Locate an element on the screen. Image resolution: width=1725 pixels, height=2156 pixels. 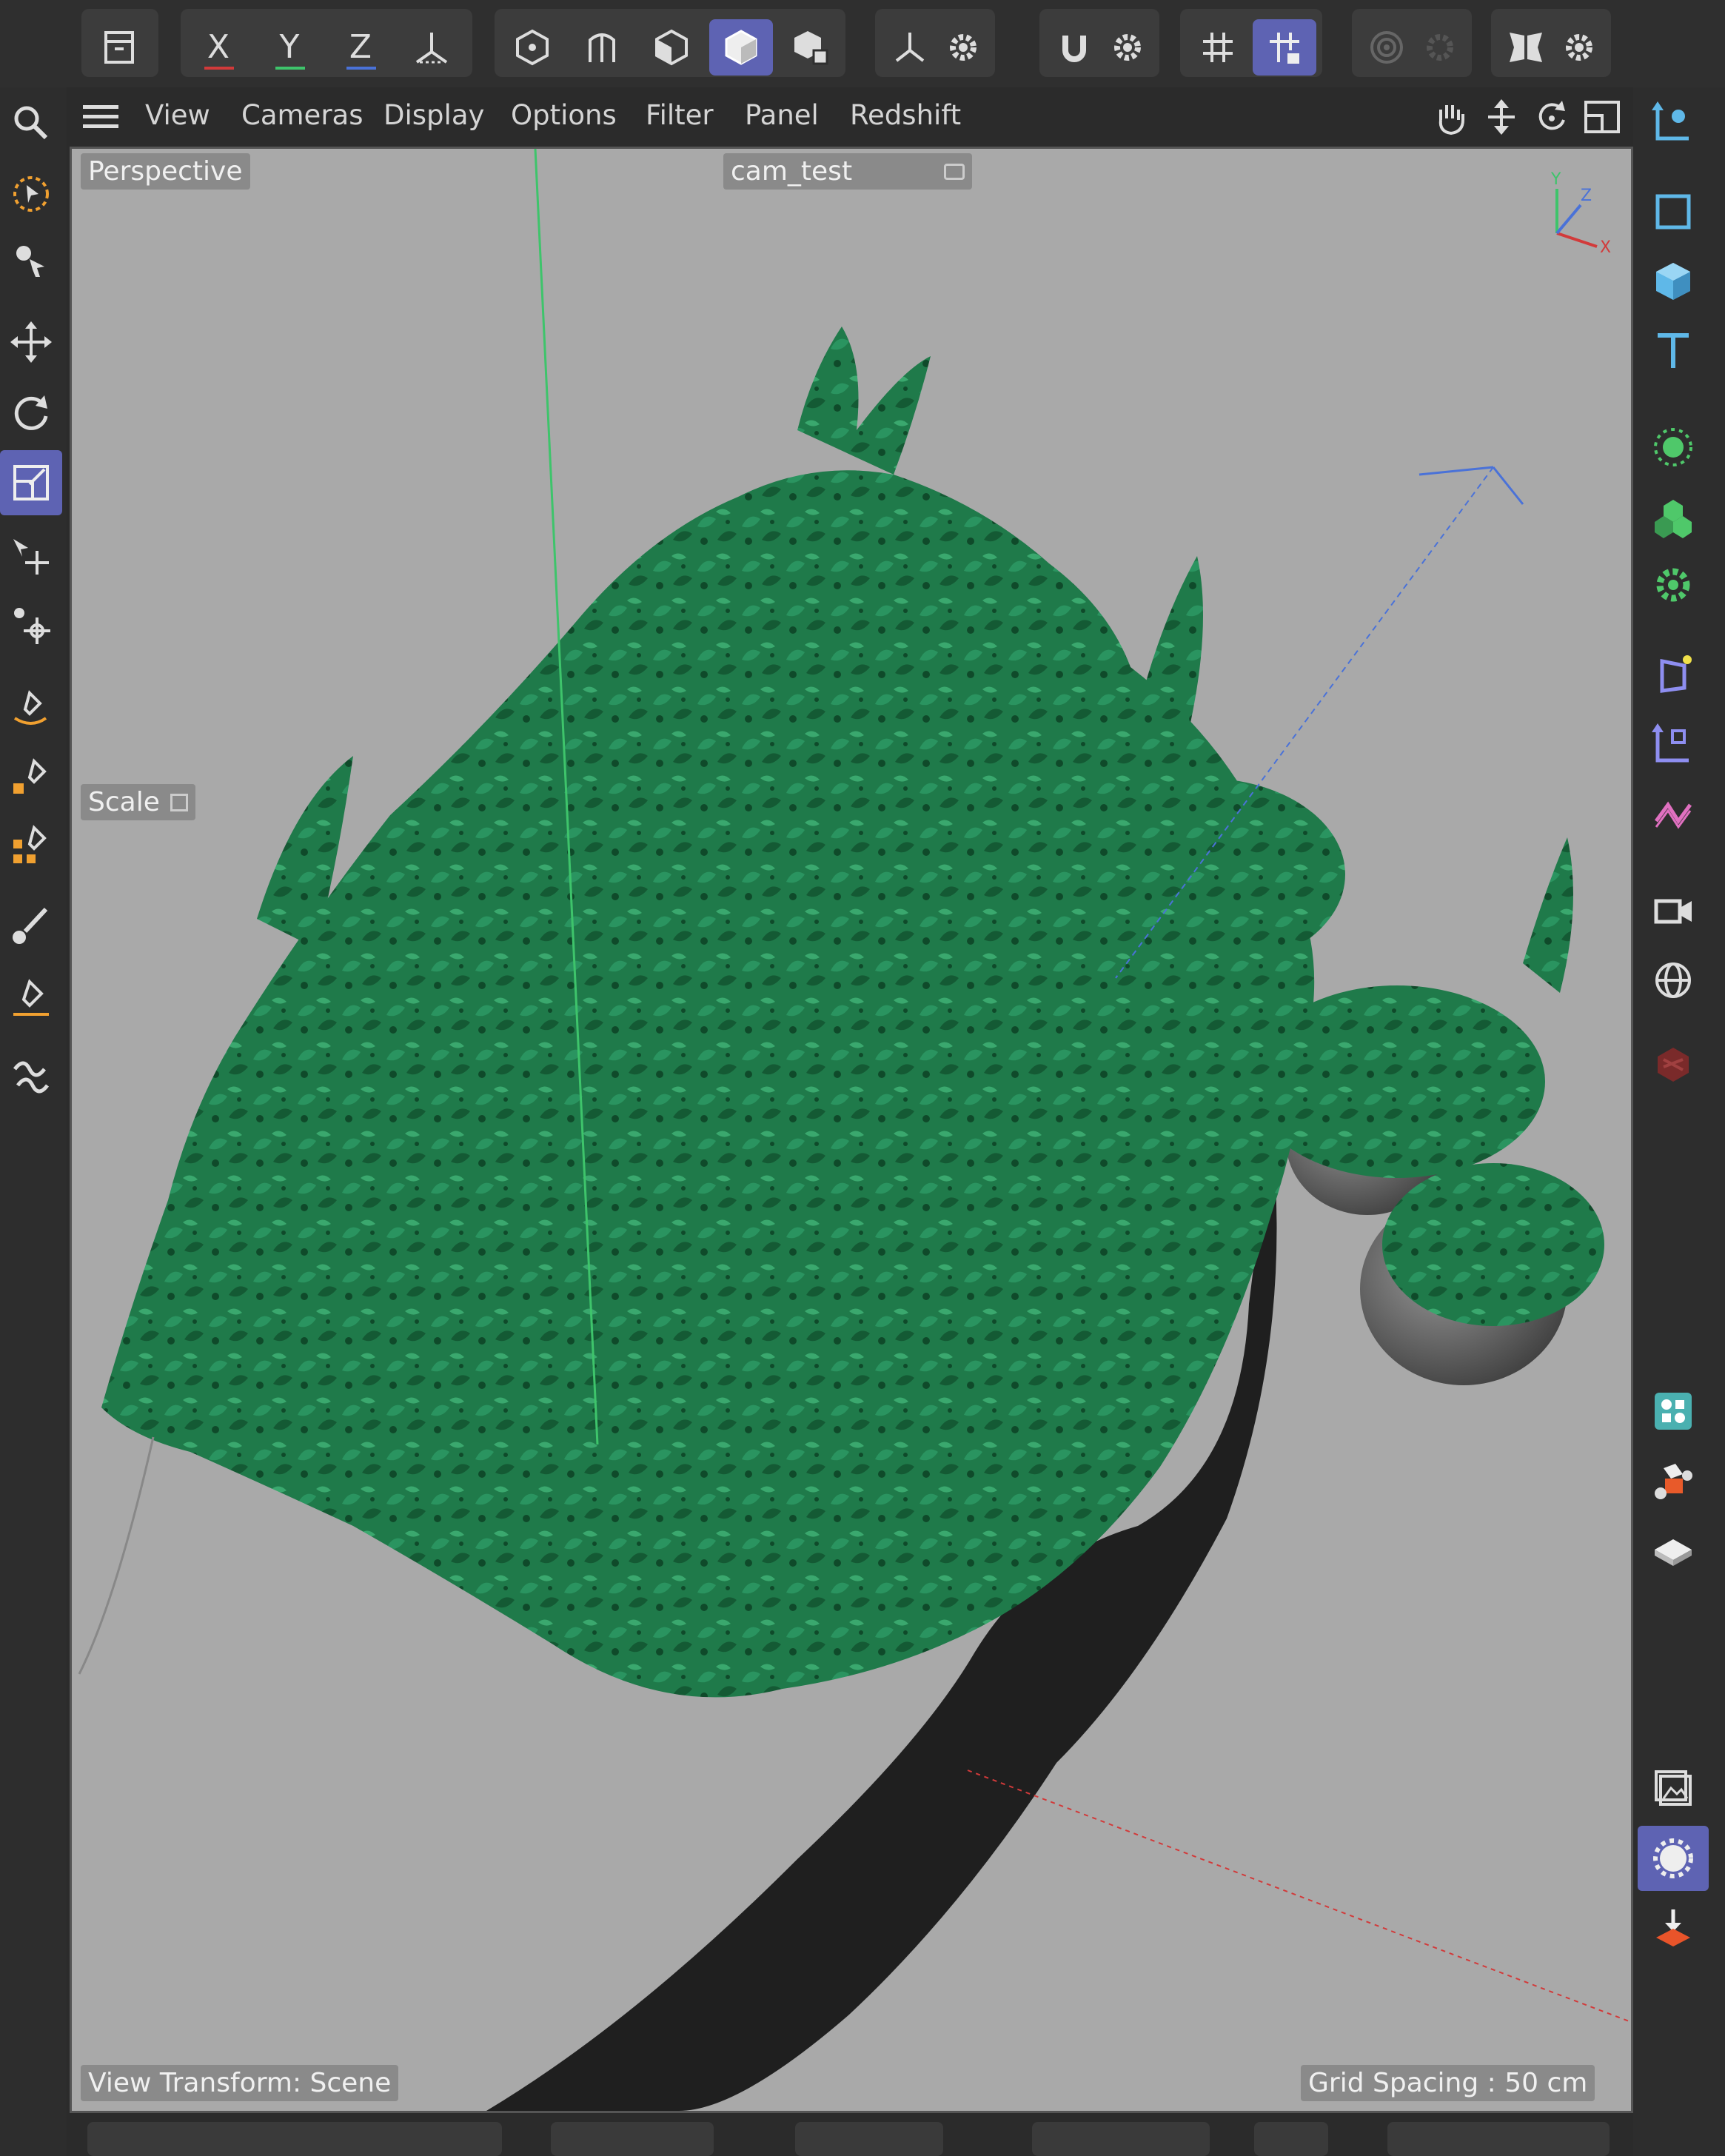
text-icon is located at coordinates (1673, 351).